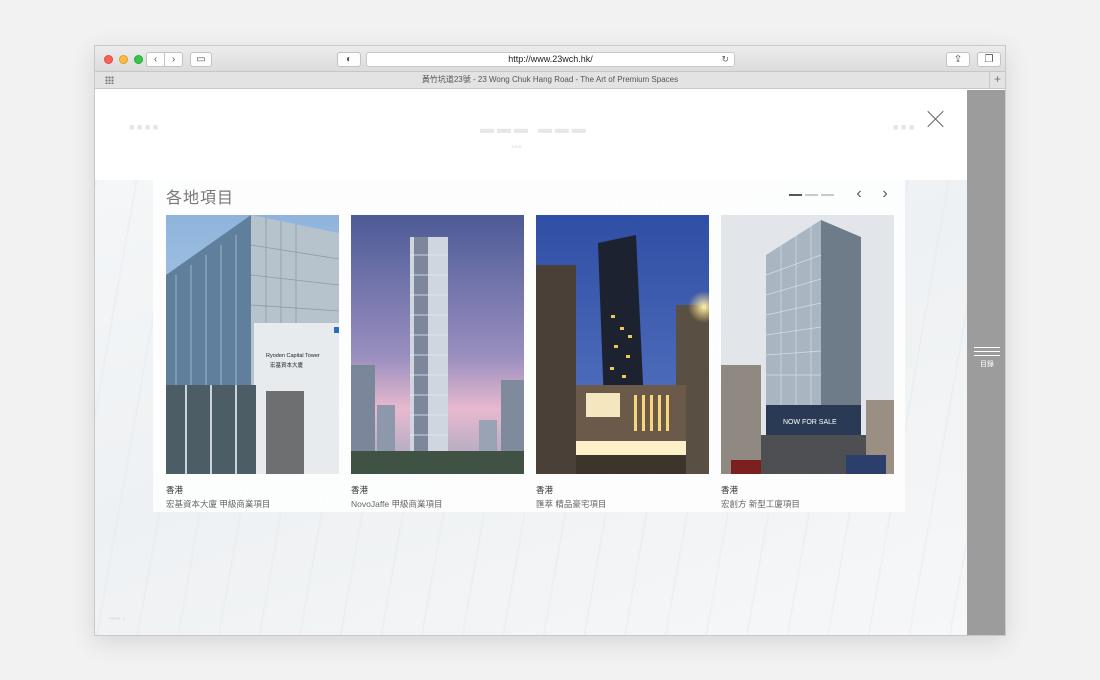 The image size is (1100, 680). I want to click on new-tab-icon: +, so click(997, 80).